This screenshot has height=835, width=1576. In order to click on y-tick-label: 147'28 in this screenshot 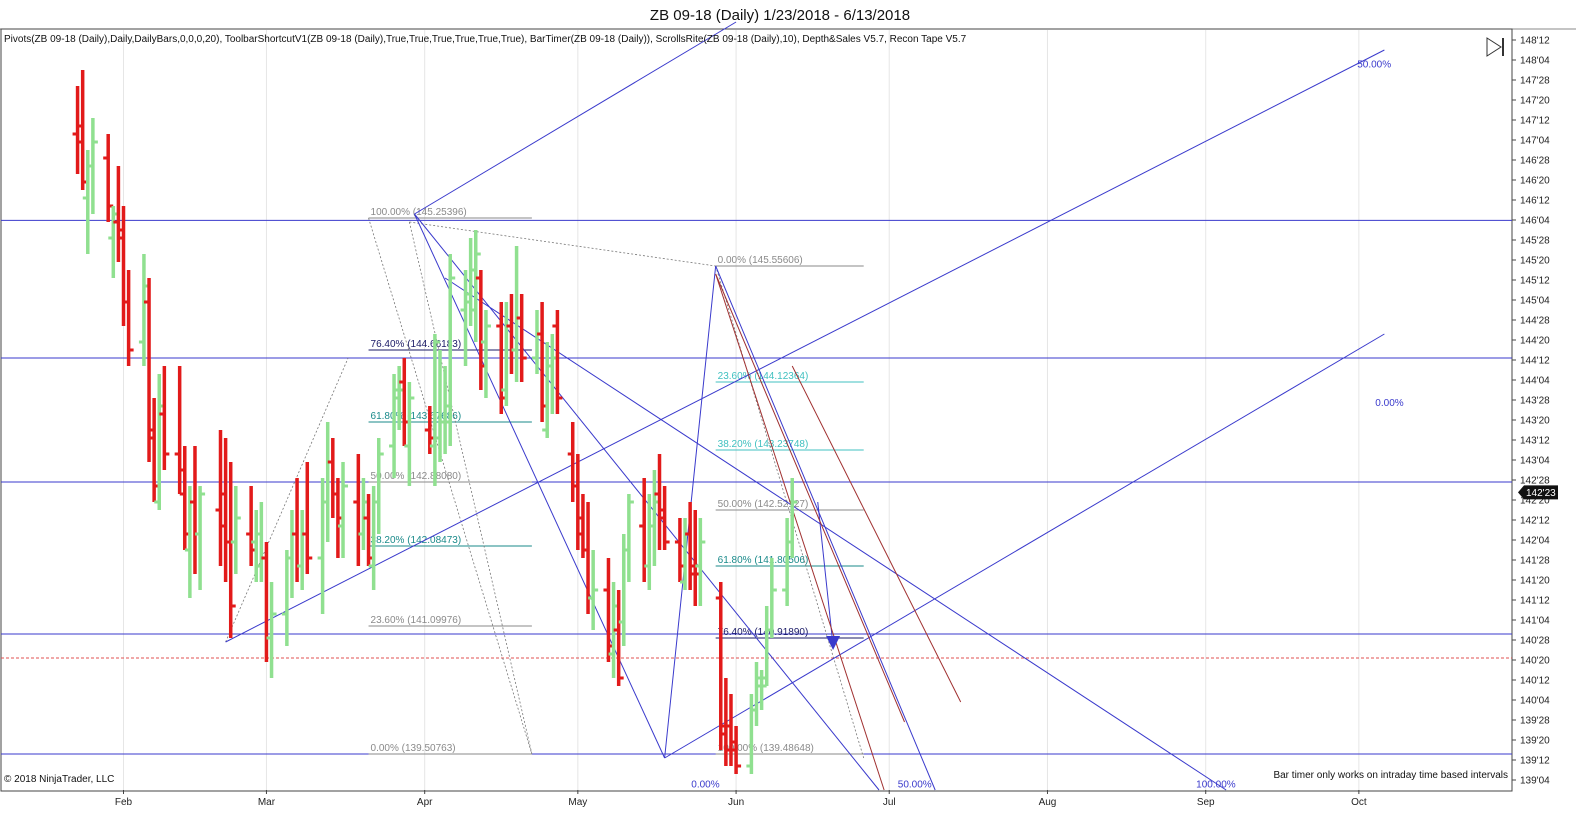, I will do `click(1535, 81)`.